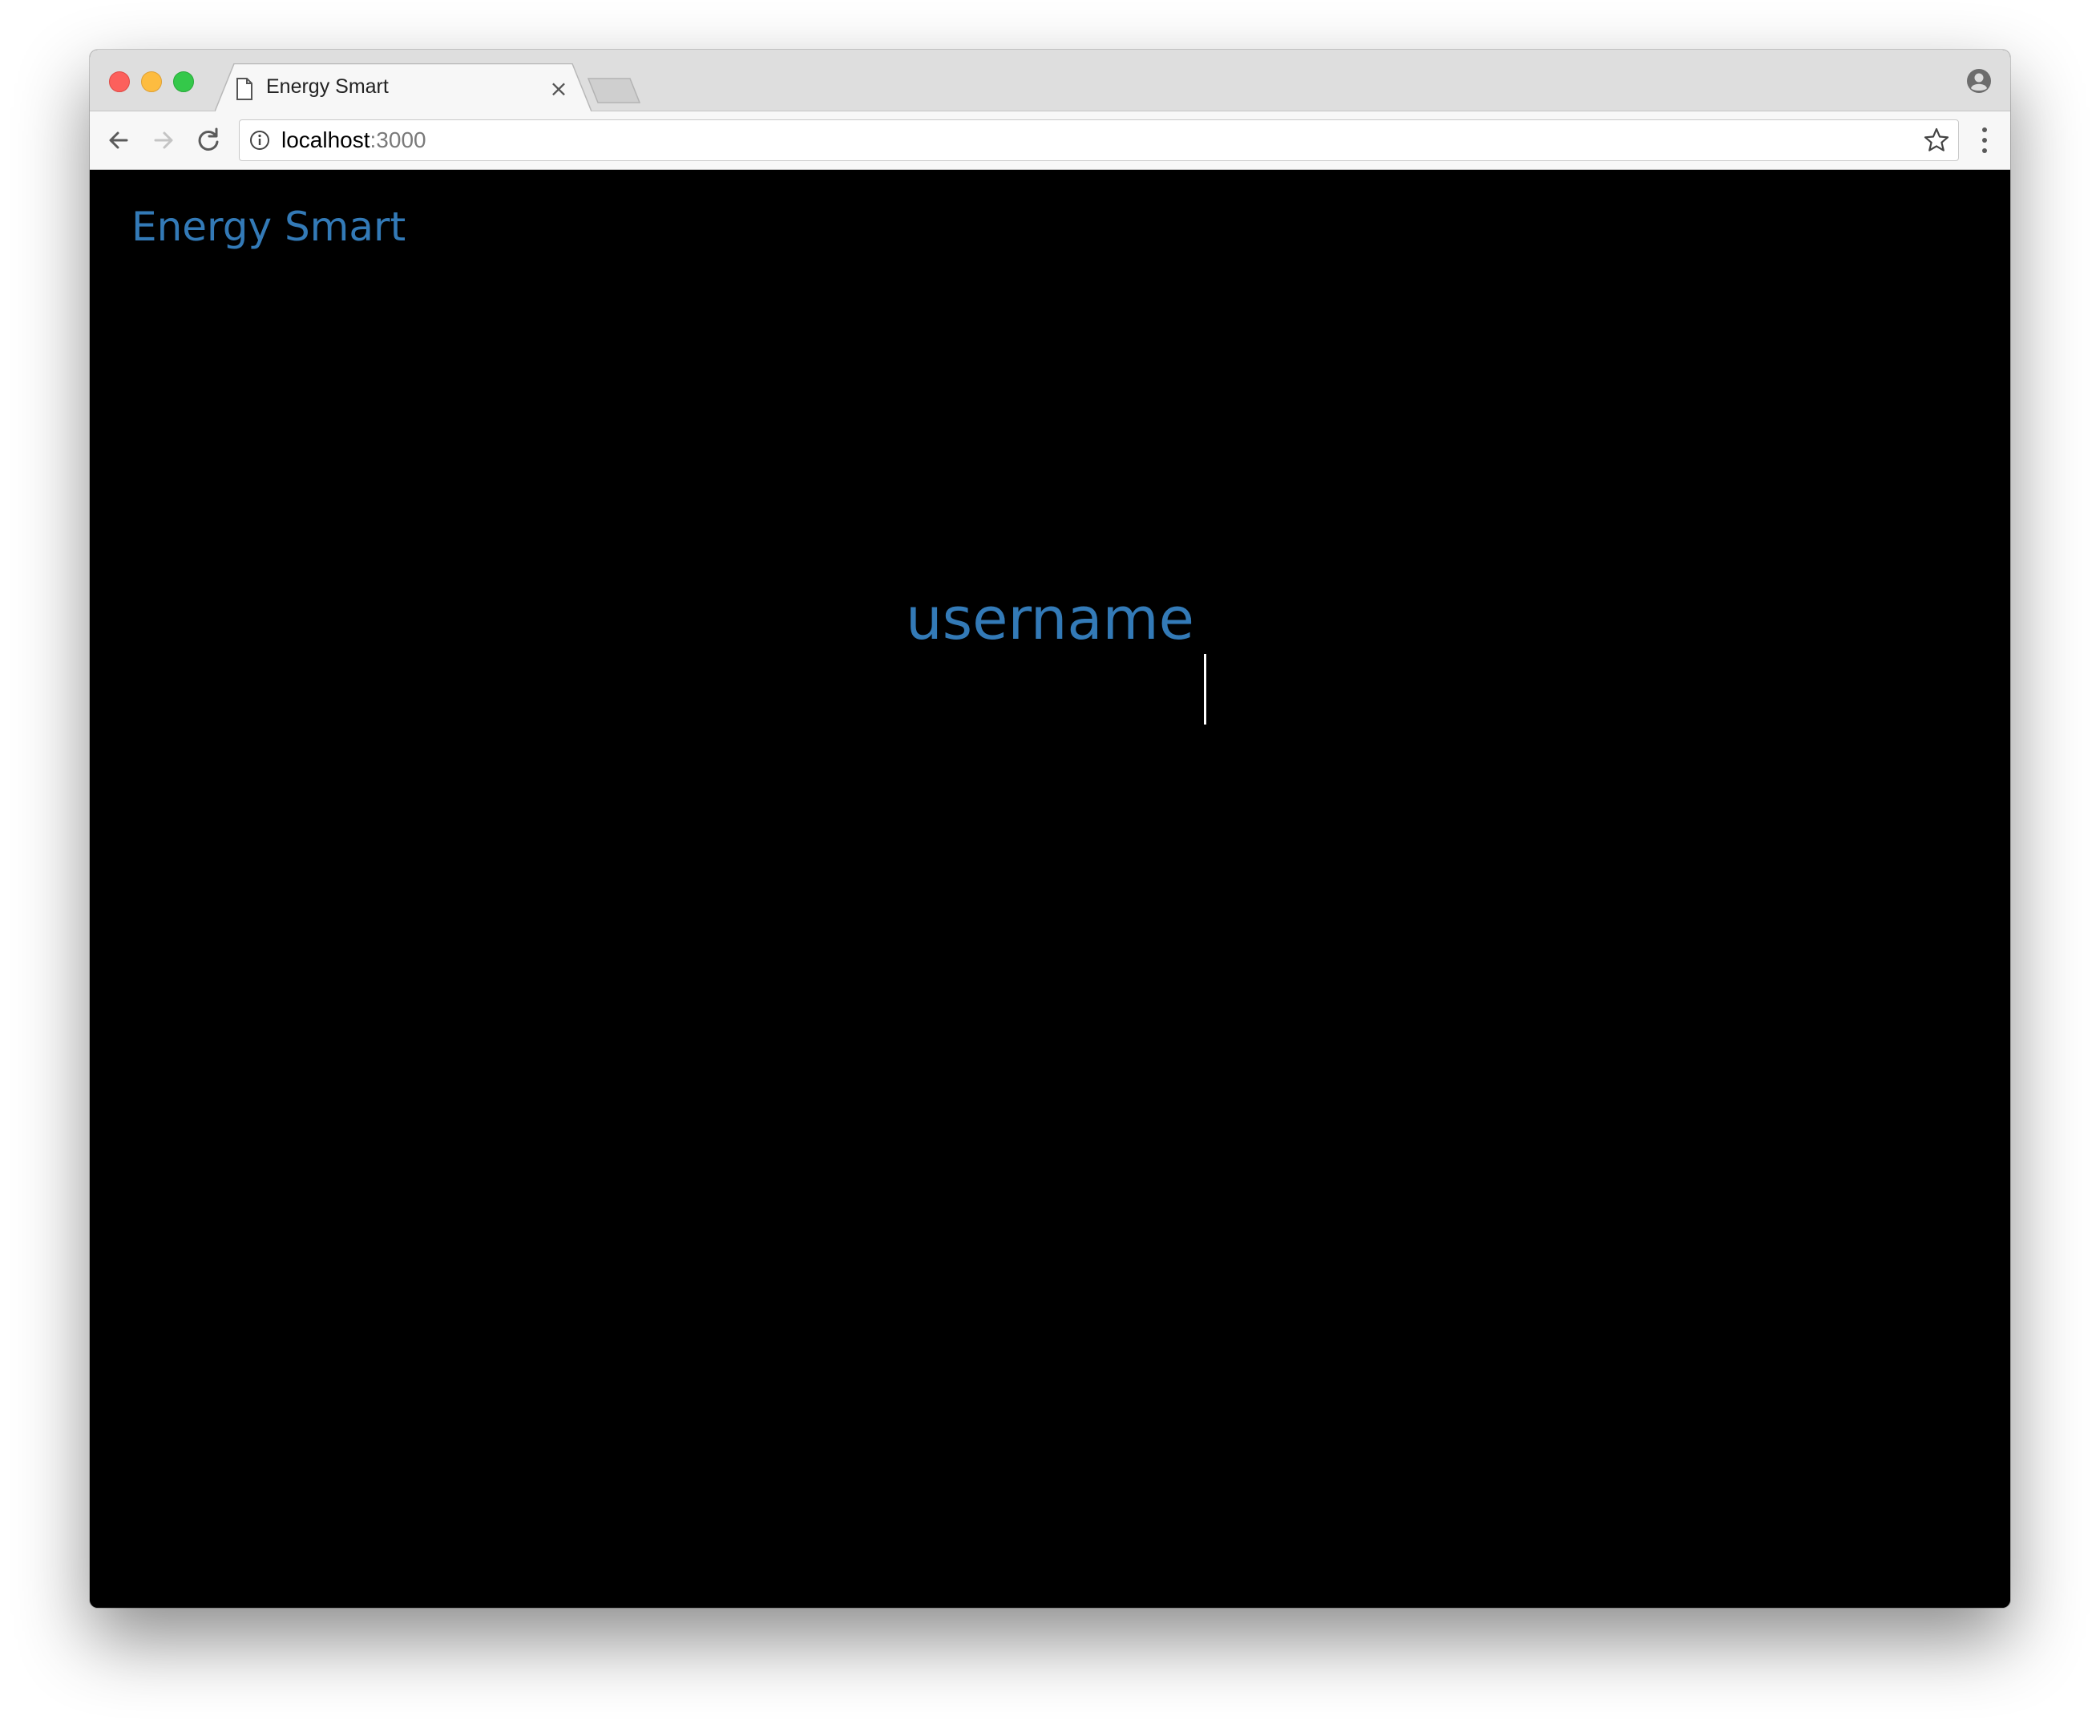 Image resolution: width=2100 pixels, height=1736 pixels. I want to click on url-port: :3000, so click(398, 140).